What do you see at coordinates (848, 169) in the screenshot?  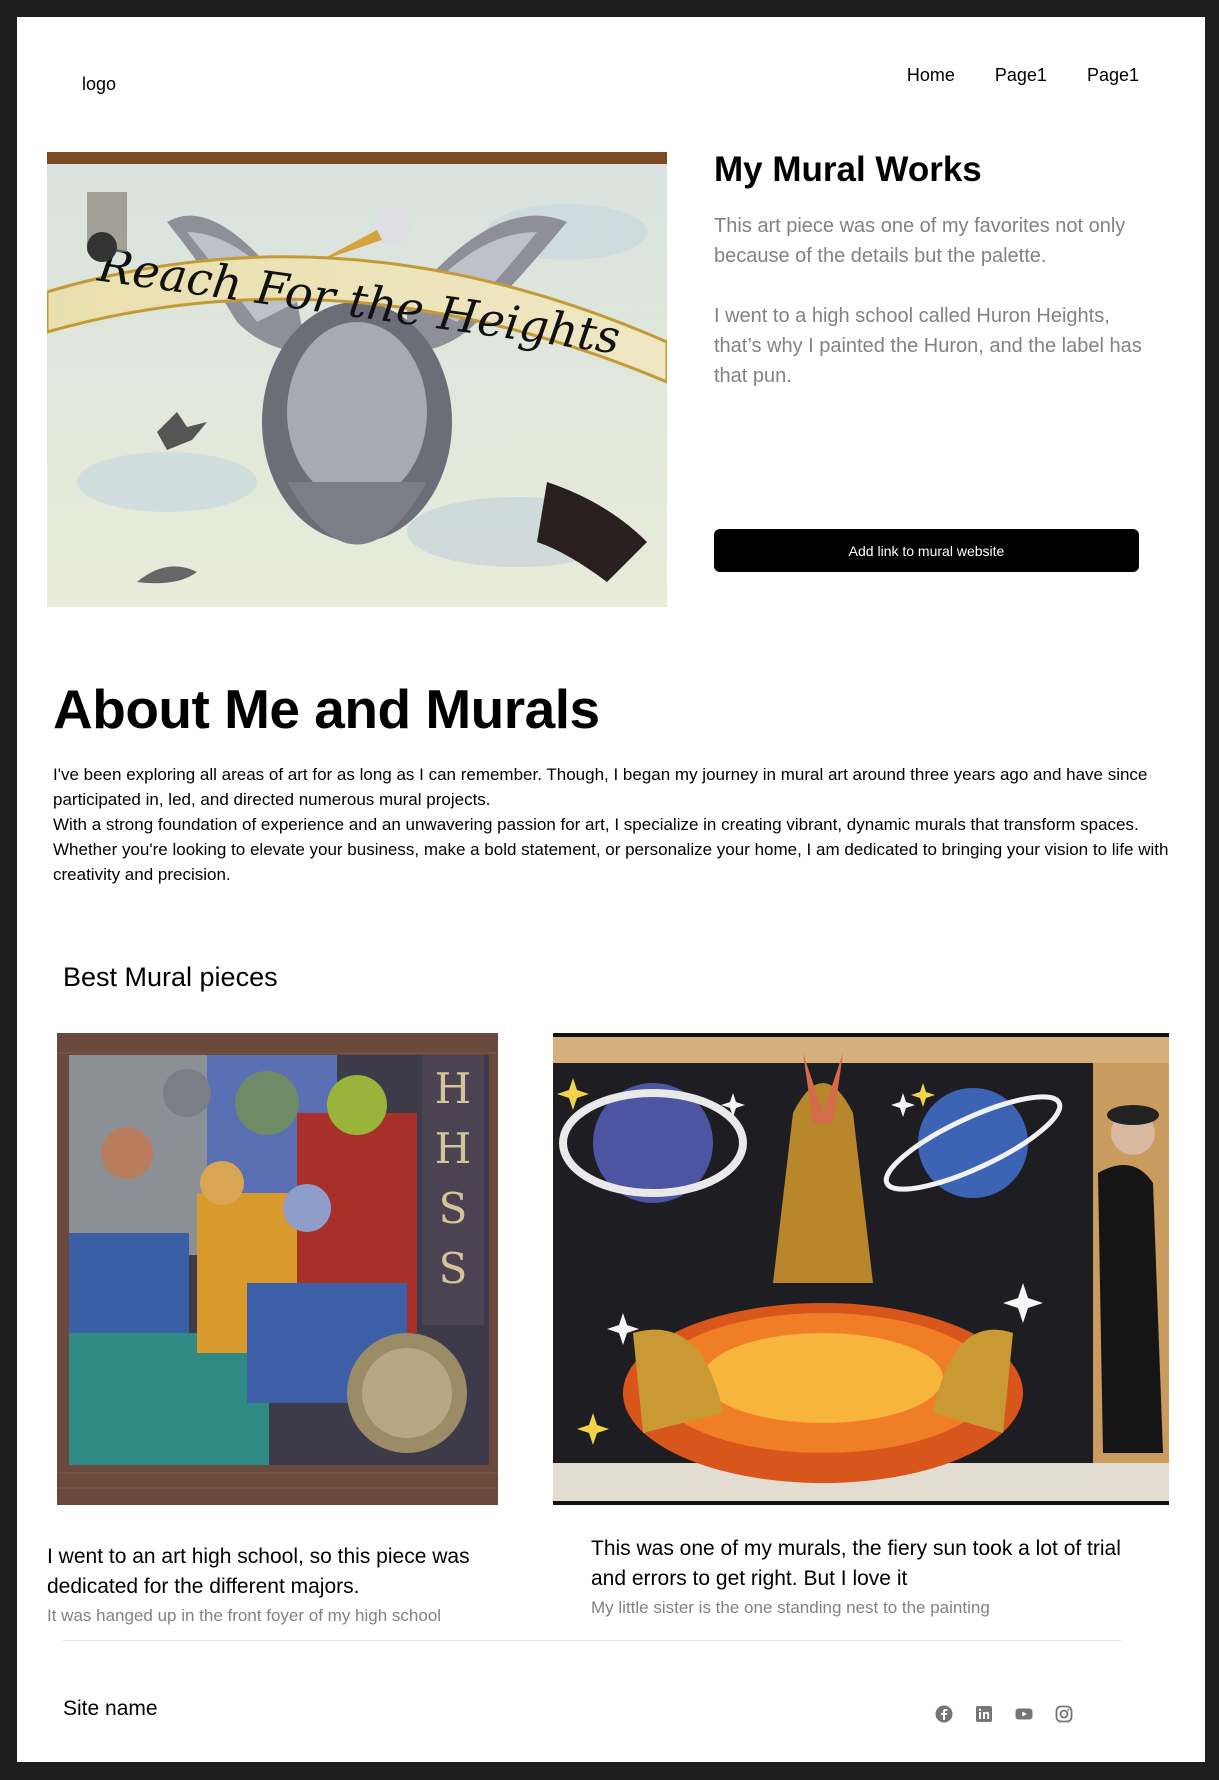 I see `hero-title: My Mural Works` at bounding box center [848, 169].